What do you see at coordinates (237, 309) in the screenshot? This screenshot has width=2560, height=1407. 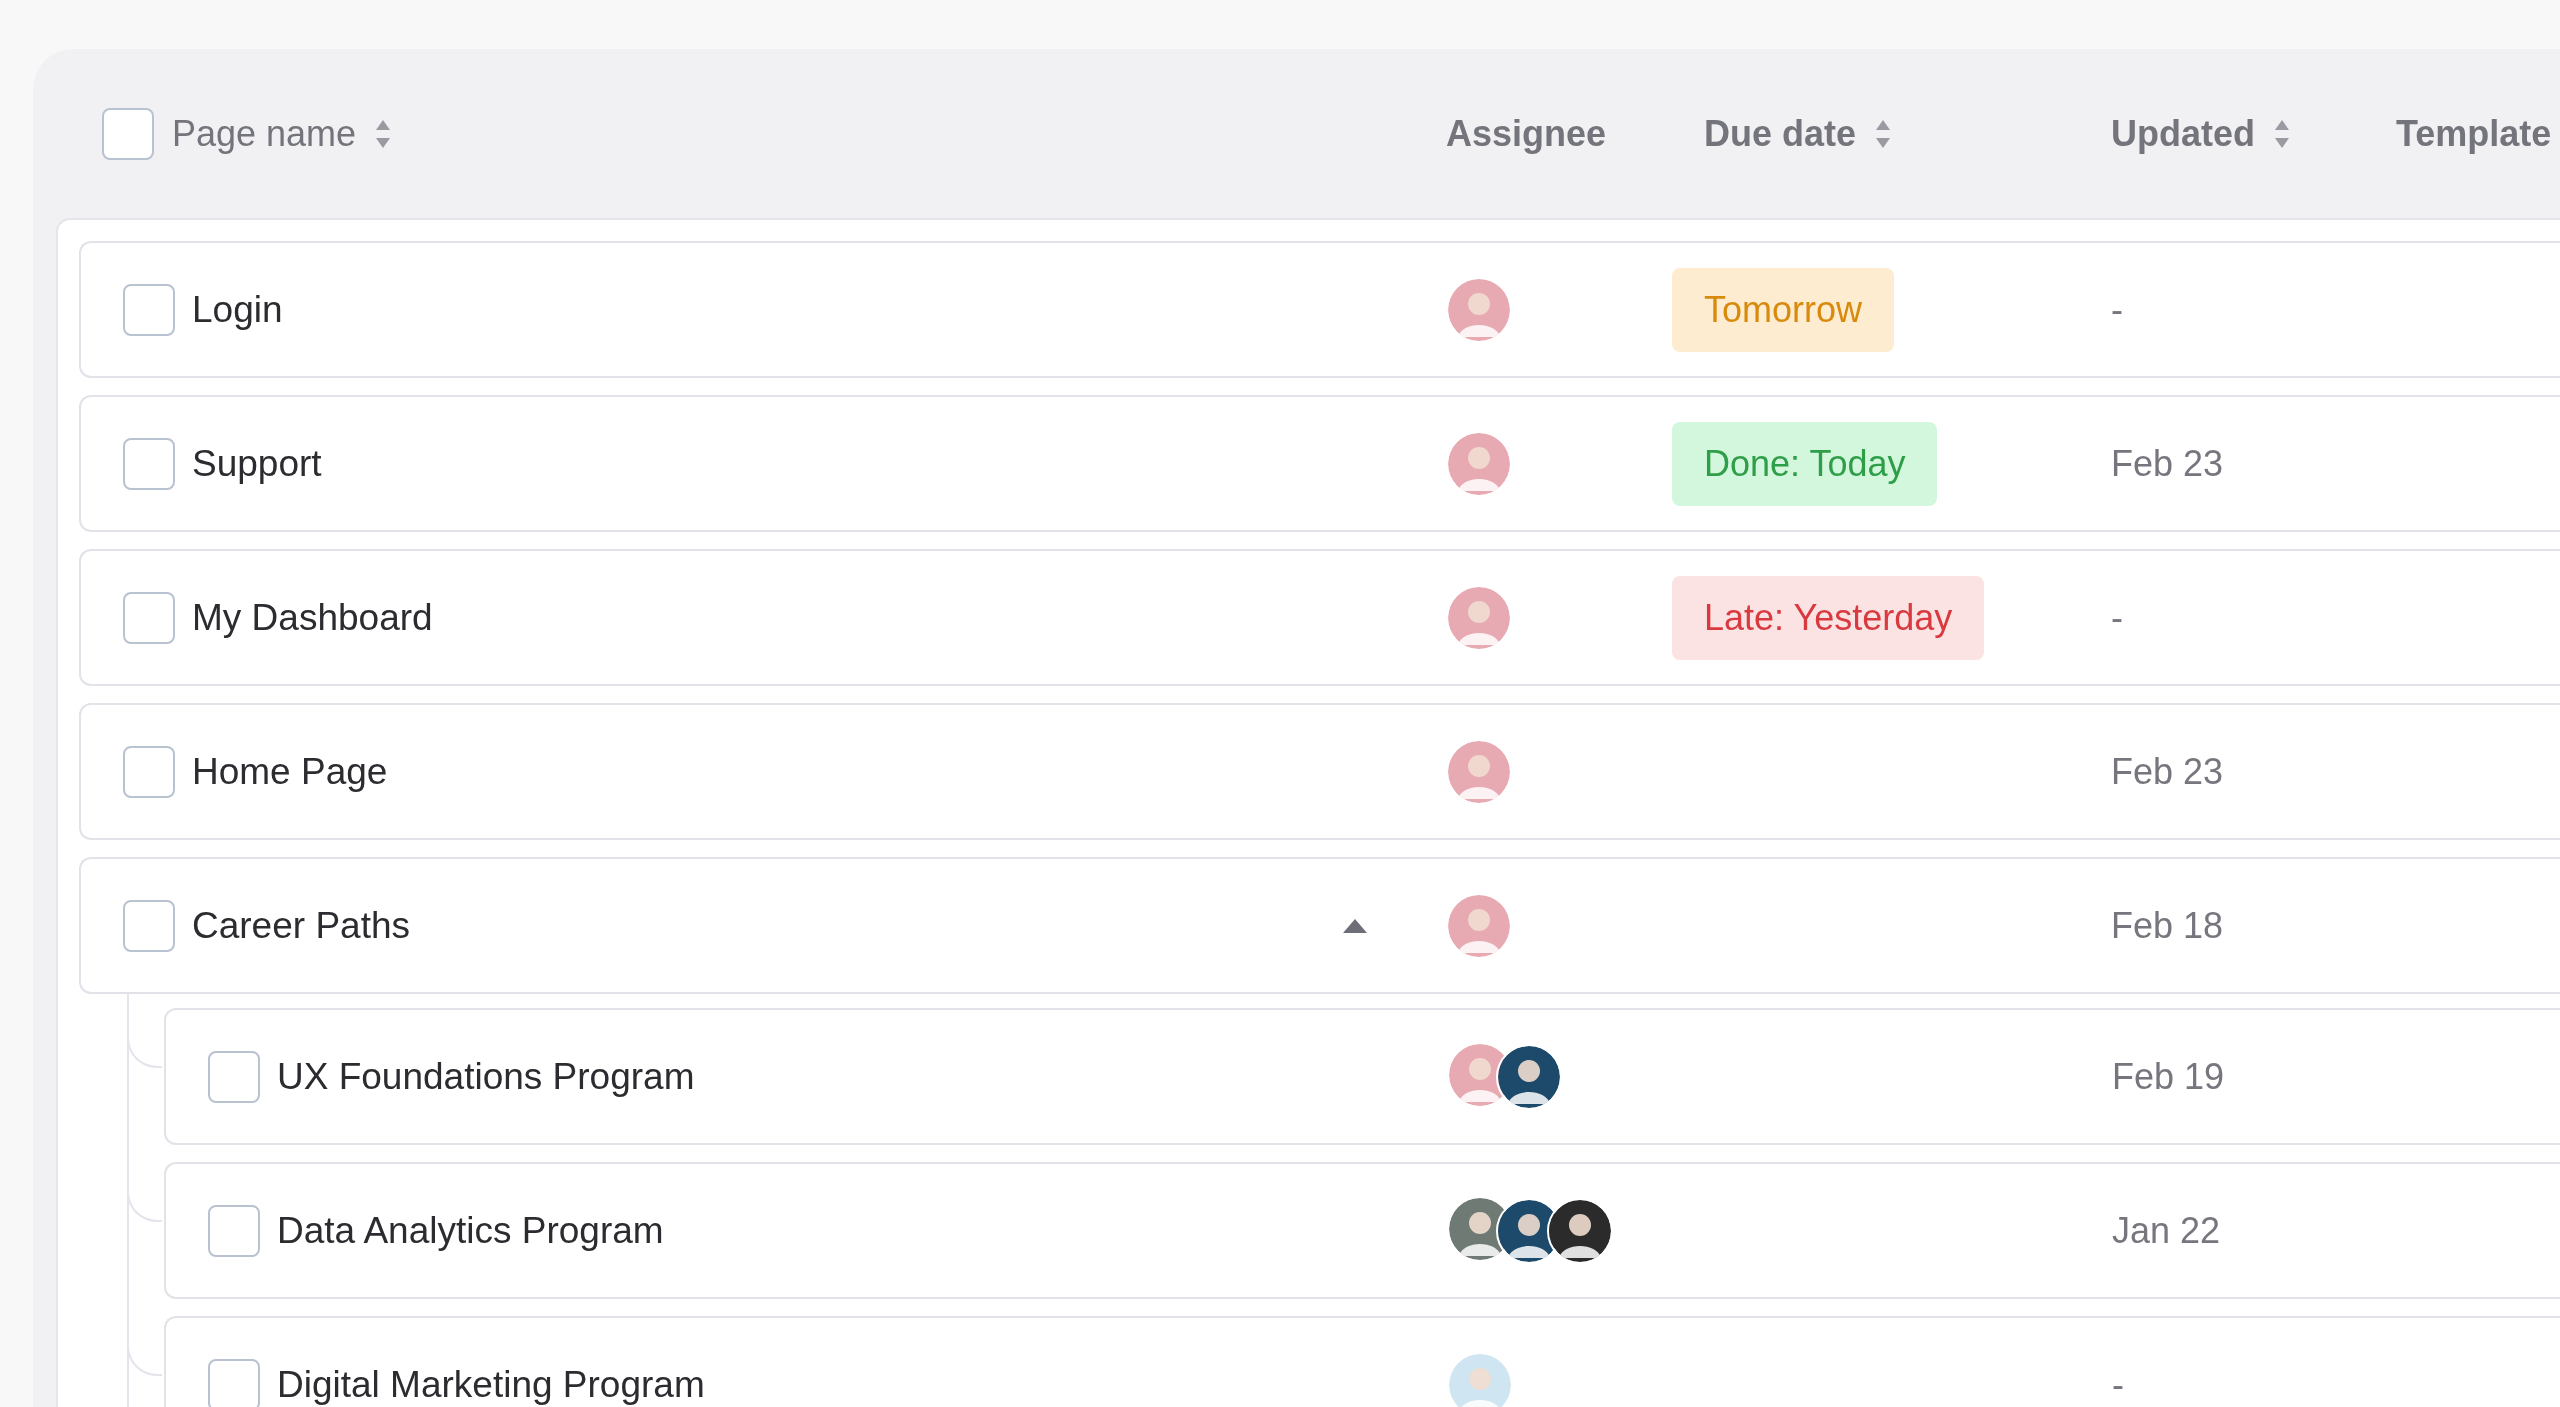 I see `page-name: Login` at bounding box center [237, 309].